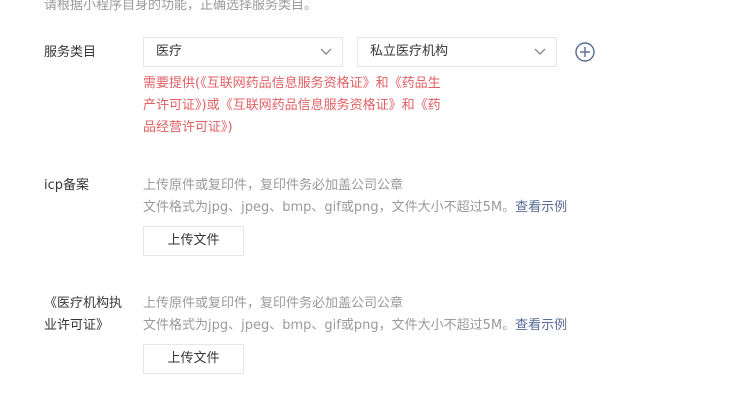 This screenshot has width=732, height=402. What do you see at coordinates (457, 52) in the screenshot?
I see `secondary-category-select: 私立医疗机构` at bounding box center [457, 52].